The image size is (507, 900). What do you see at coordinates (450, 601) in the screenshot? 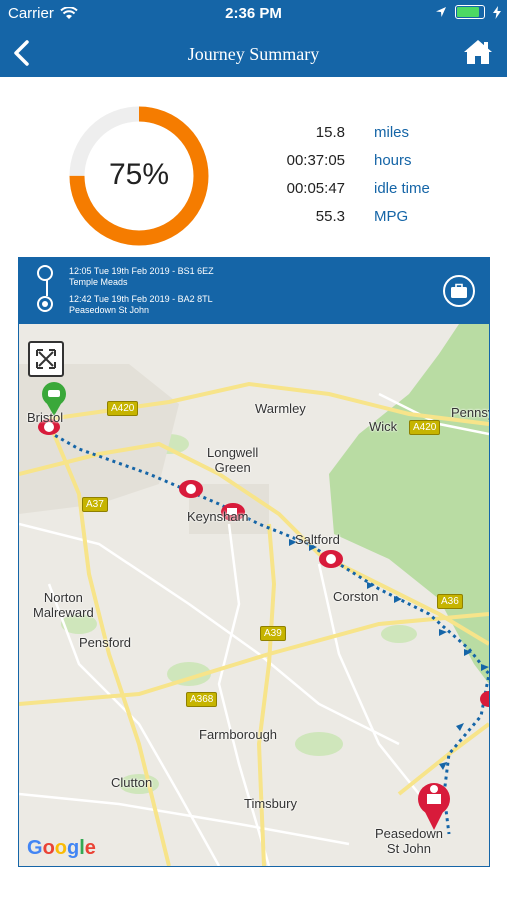
I see `road-label: A36` at bounding box center [450, 601].